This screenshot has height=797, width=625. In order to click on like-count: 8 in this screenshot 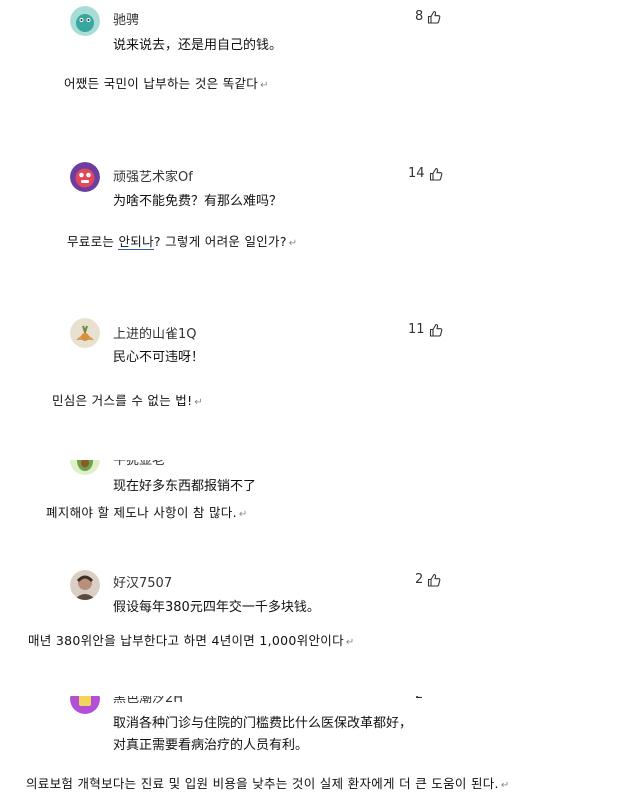, I will do `click(428, 16)`.